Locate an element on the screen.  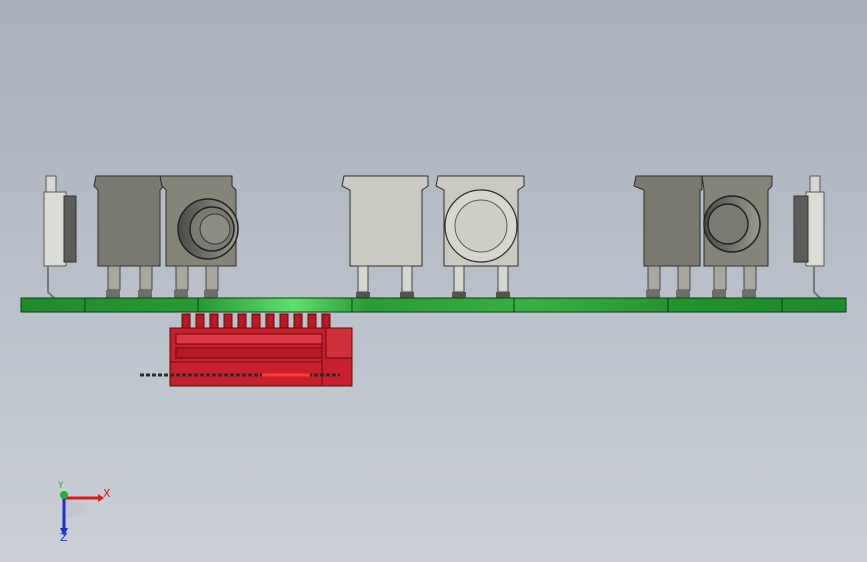
tact-switch-left-ring is located at coordinates (199, 236).